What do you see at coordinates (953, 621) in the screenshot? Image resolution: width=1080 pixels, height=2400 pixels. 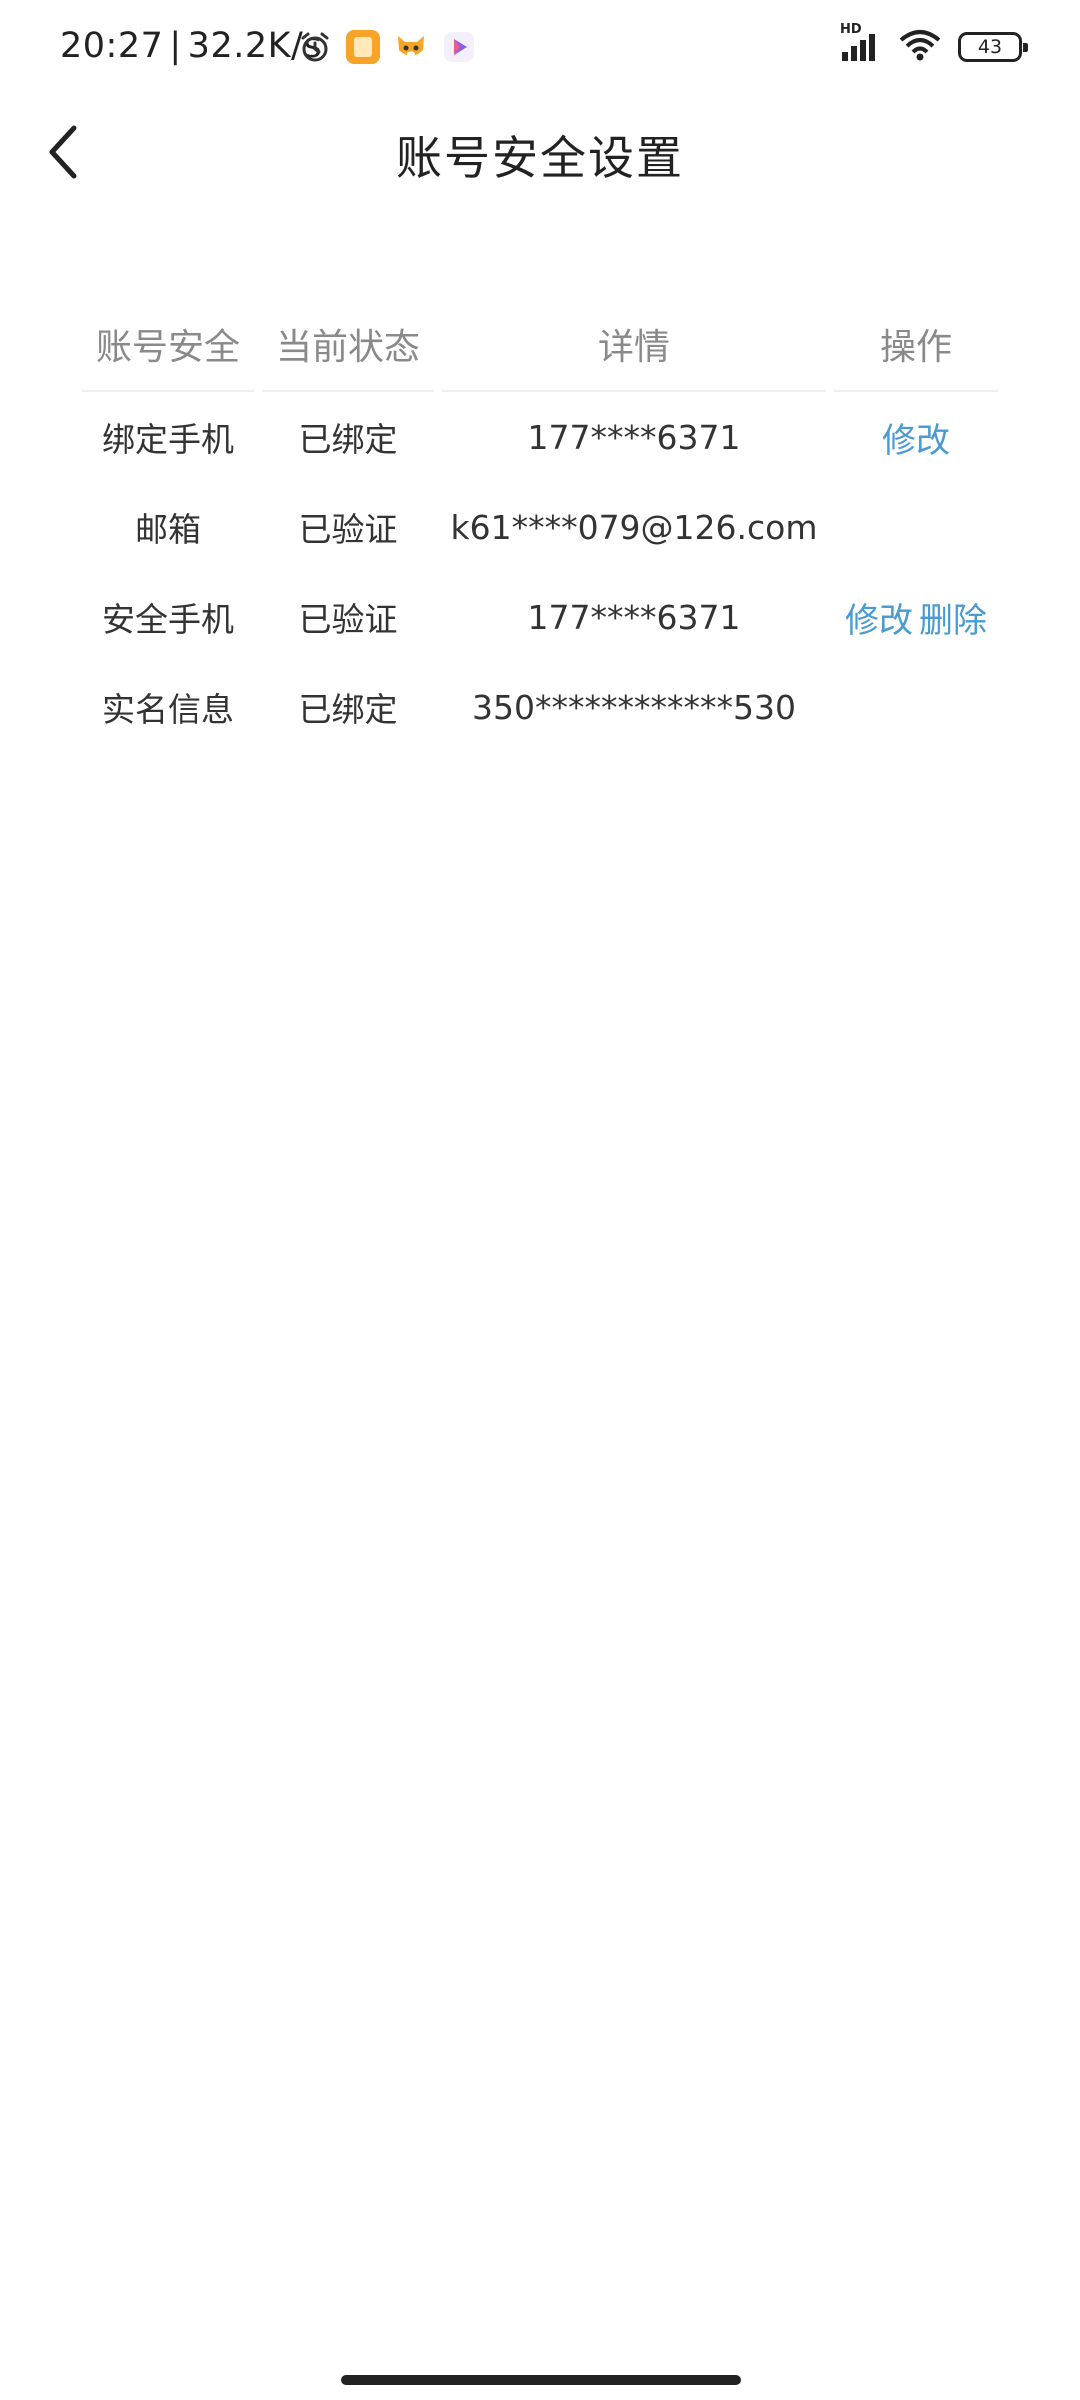 I see `delete-security-phone-link: 删除` at bounding box center [953, 621].